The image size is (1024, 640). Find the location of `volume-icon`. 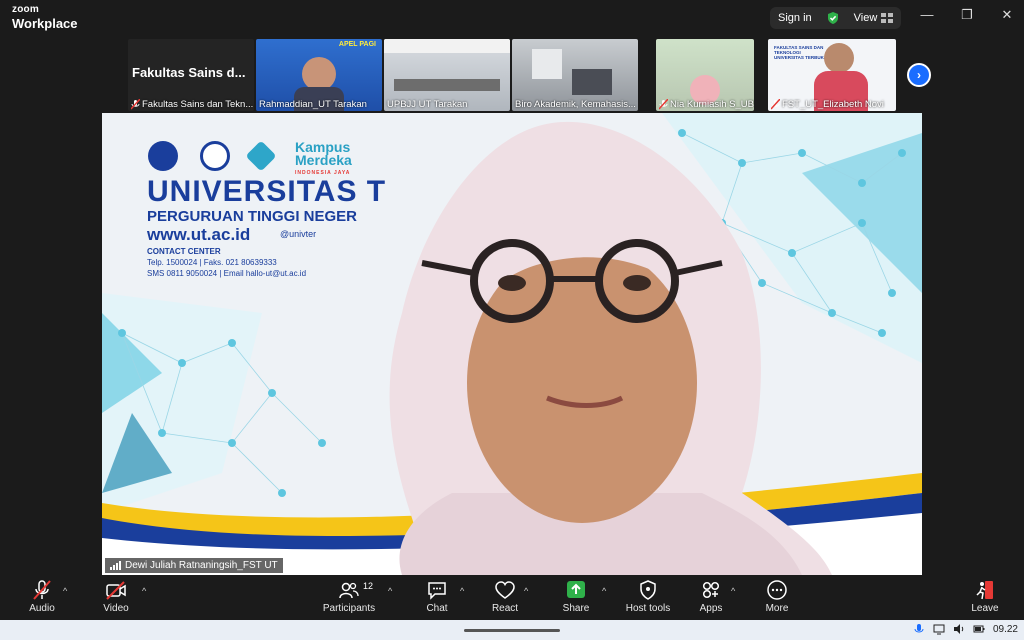

volume-icon is located at coordinates (959, 629).